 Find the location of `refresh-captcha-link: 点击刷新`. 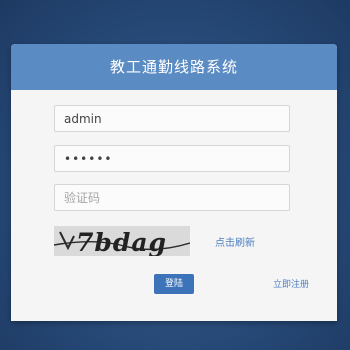

refresh-captcha-link: 点击刷新 is located at coordinates (235, 241).